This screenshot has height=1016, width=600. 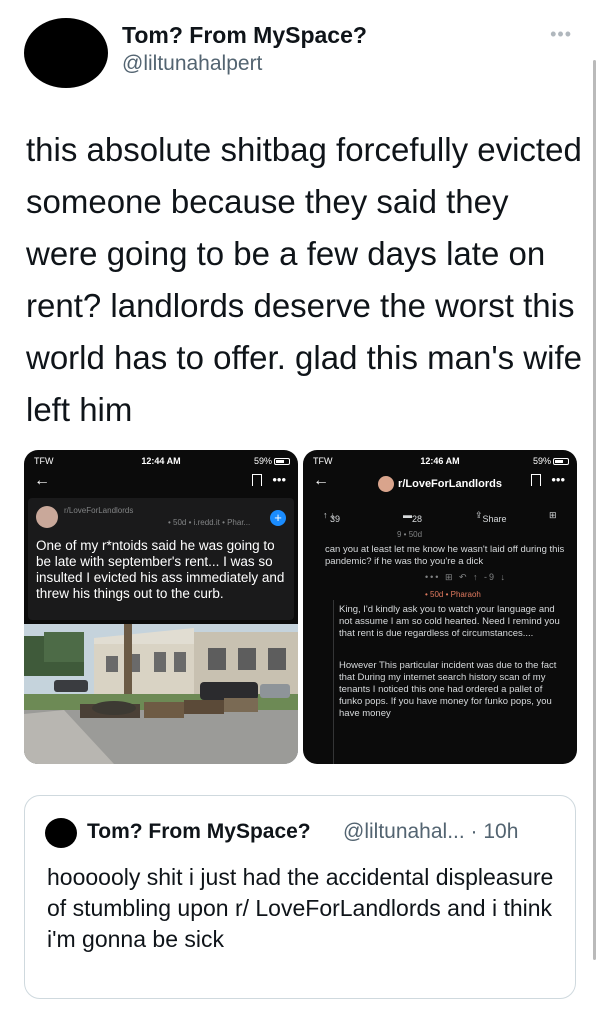 I want to click on house-photo-illustration, so click(x=161, y=694).